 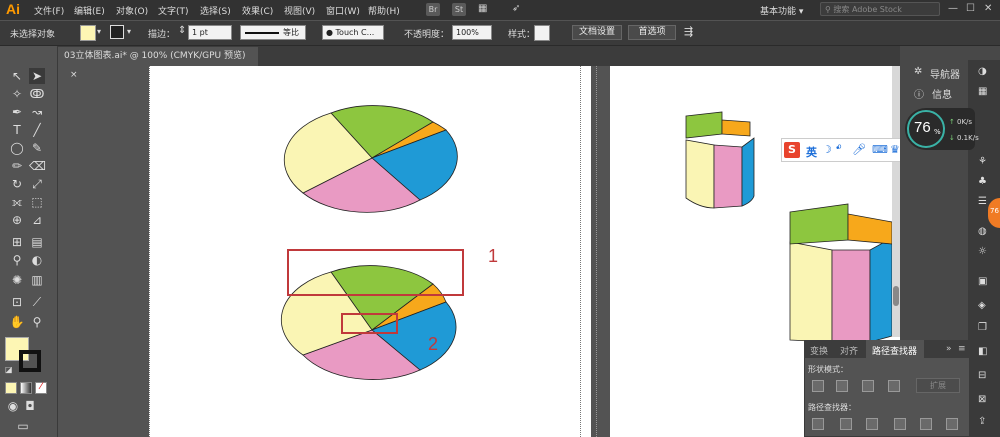 What do you see at coordinates (982, 281) in the screenshot?
I see `graphic-styles-icon: ▣` at bounding box center [982, 281].